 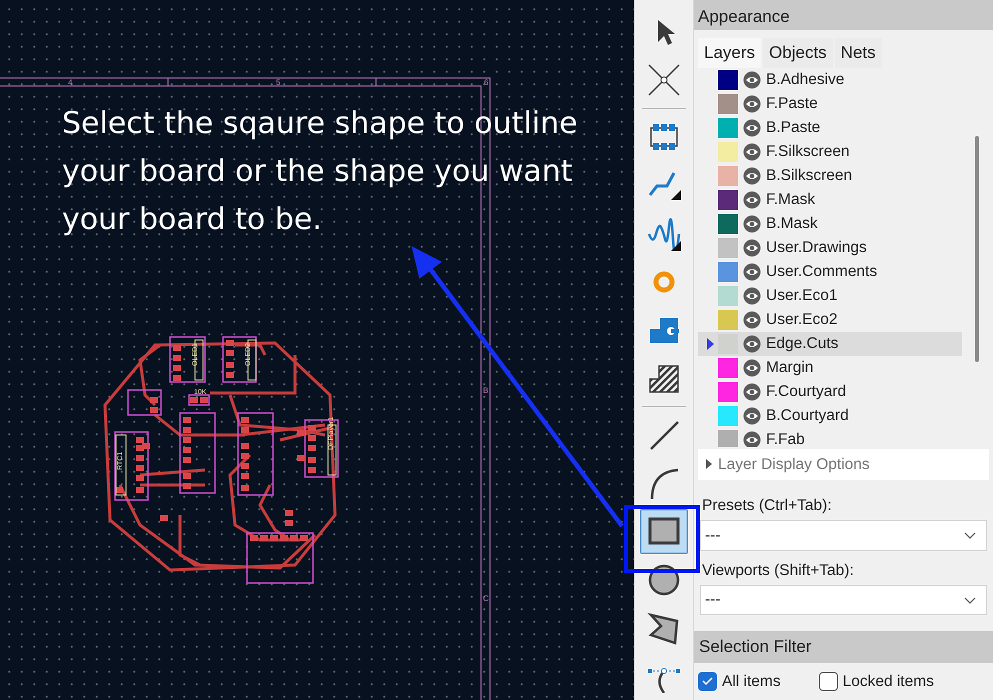 I want to click on layer-name: F.Fab, so click(x=785, y=438).